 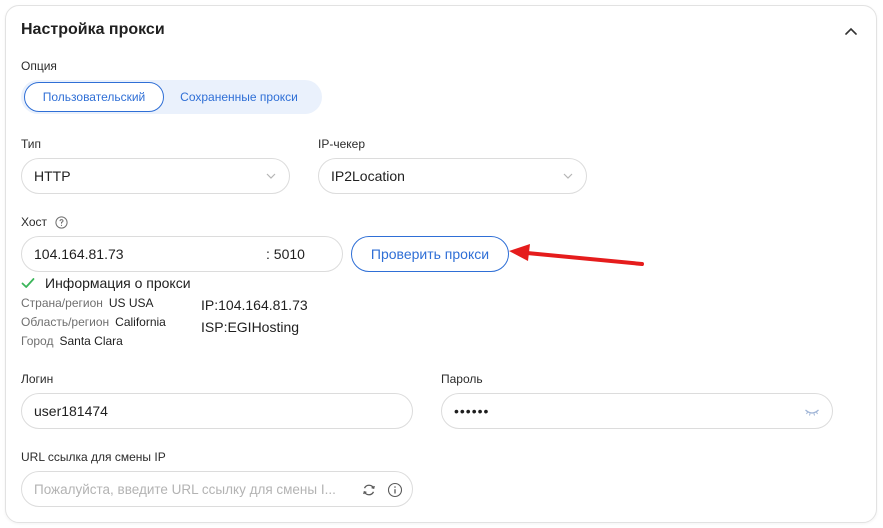 I want to click on proxy-ip: IP:104.164.81.73, so click(x=254, y=305).